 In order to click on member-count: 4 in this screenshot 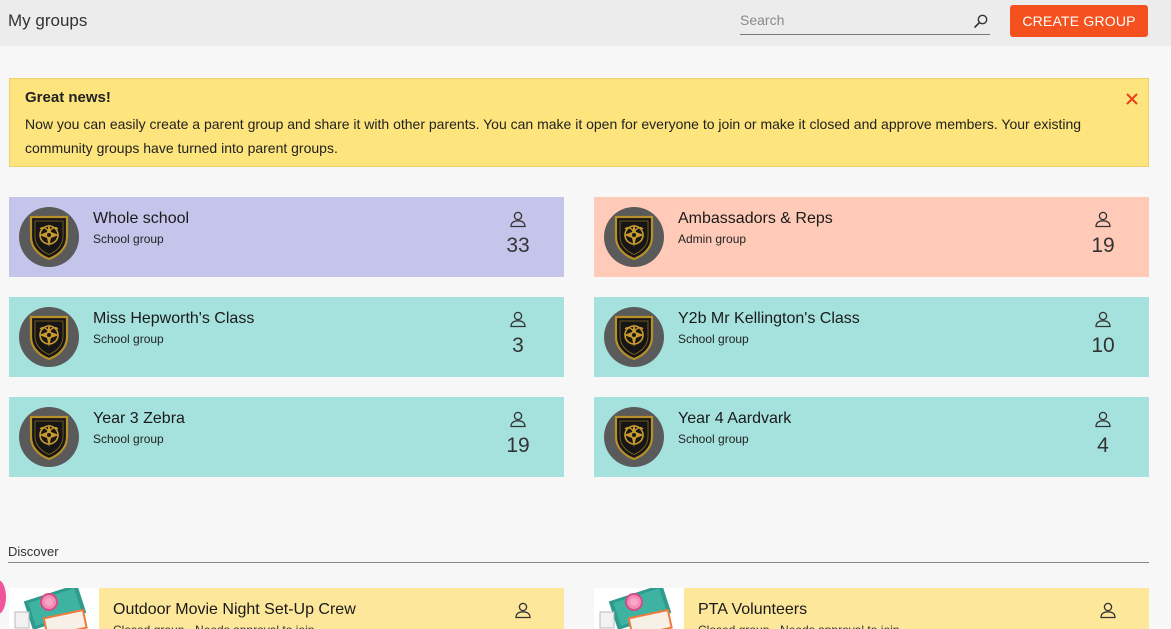, I will do `click(1103, 445)`.